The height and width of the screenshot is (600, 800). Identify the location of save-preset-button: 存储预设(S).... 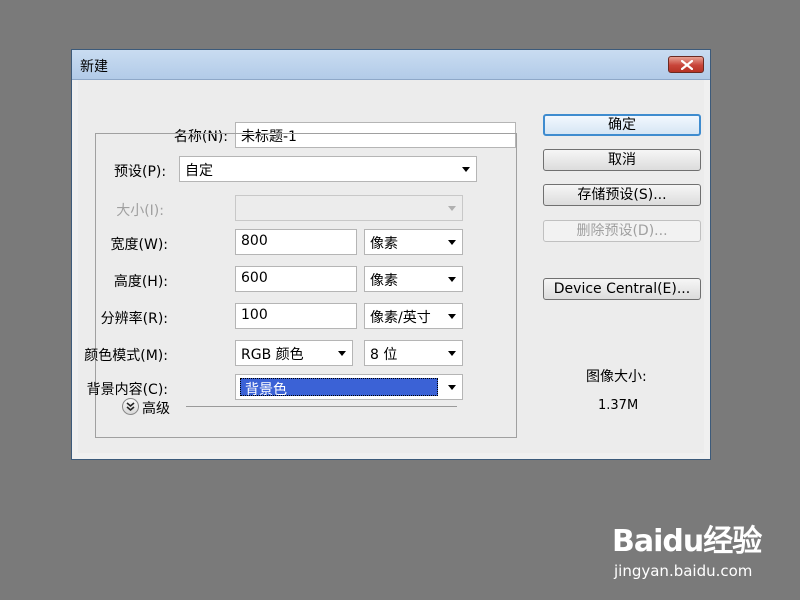
(622, 195).